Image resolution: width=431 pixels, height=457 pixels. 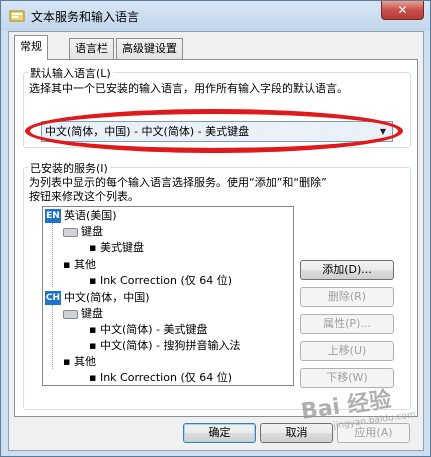 What do you see at coordinates (17, 16) in the screenshot?
I see `app-icon` at bounding box center [17, 16].